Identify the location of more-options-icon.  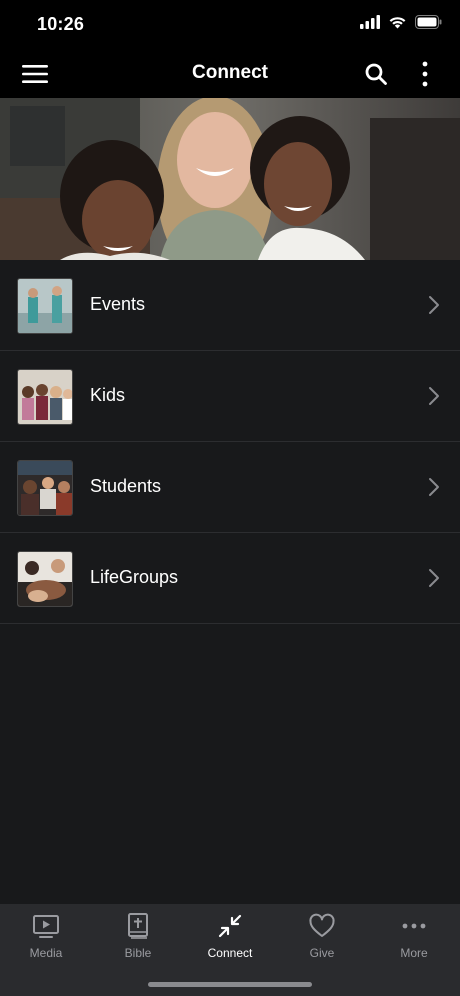
(425, 74).